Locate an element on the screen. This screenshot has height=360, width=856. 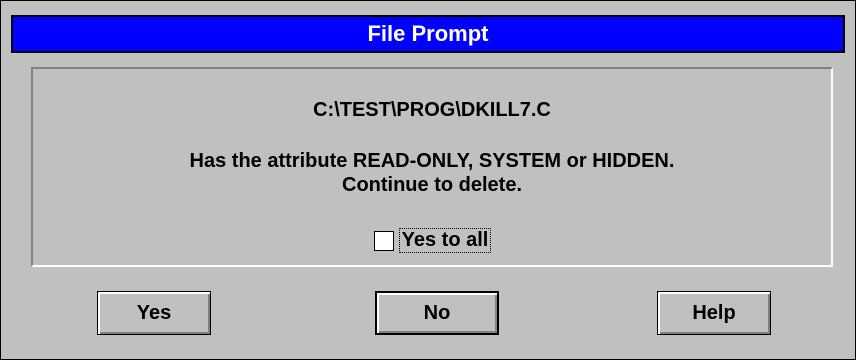
help-button: Help is located at coordinates (714, 313).